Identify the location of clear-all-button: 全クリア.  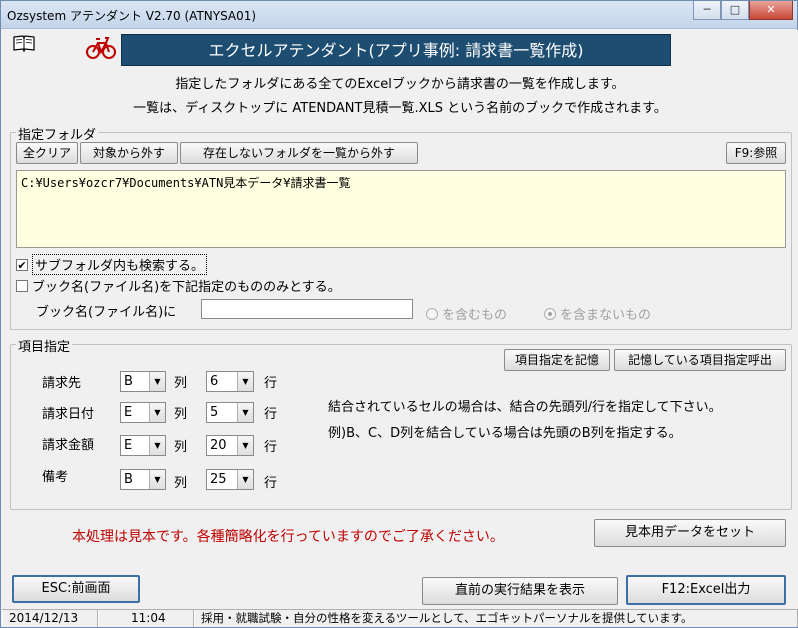
(47, 153).